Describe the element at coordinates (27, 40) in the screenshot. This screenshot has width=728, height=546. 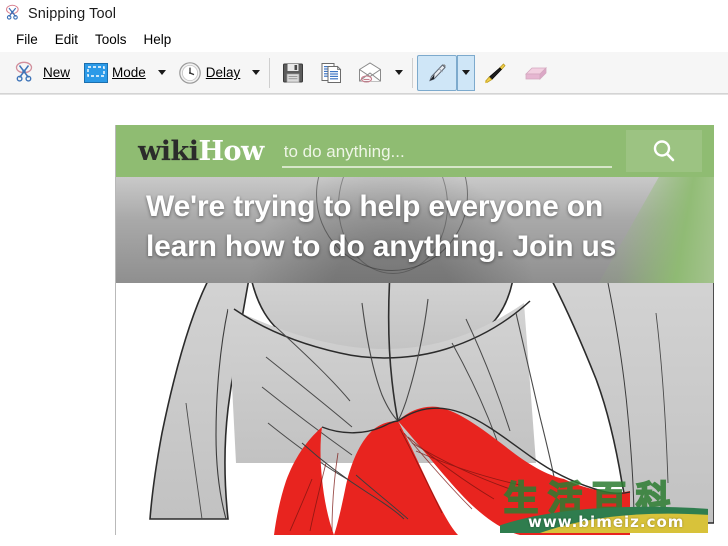
I see `menu-item-file: File` at that location.